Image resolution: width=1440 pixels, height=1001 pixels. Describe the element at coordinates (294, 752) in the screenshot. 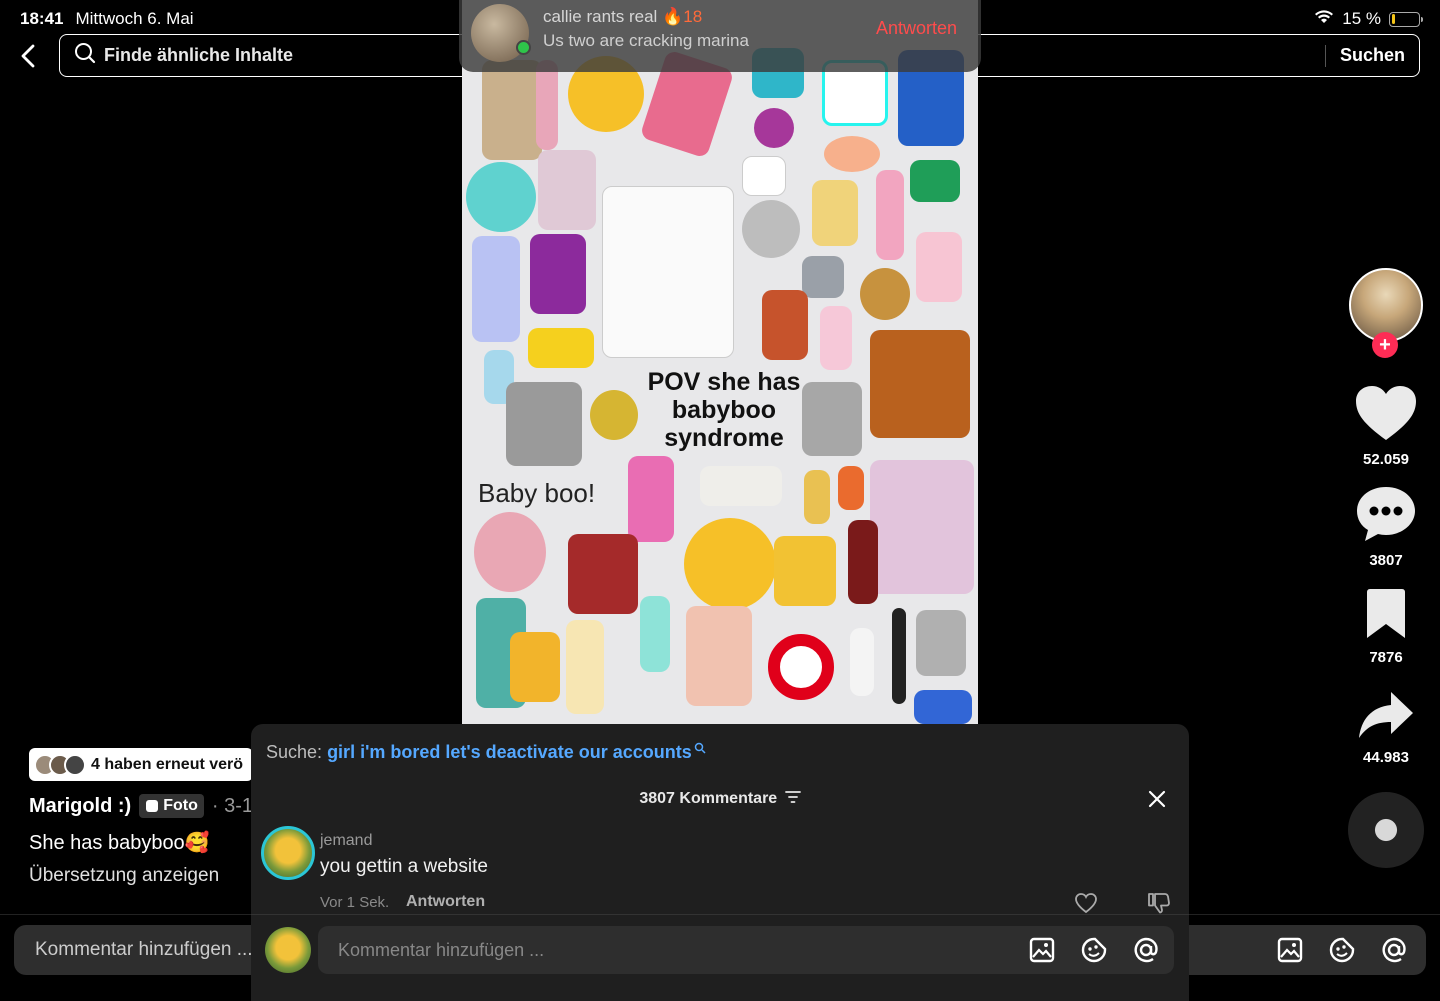

I see `search-prefix: Suche:` at that location.